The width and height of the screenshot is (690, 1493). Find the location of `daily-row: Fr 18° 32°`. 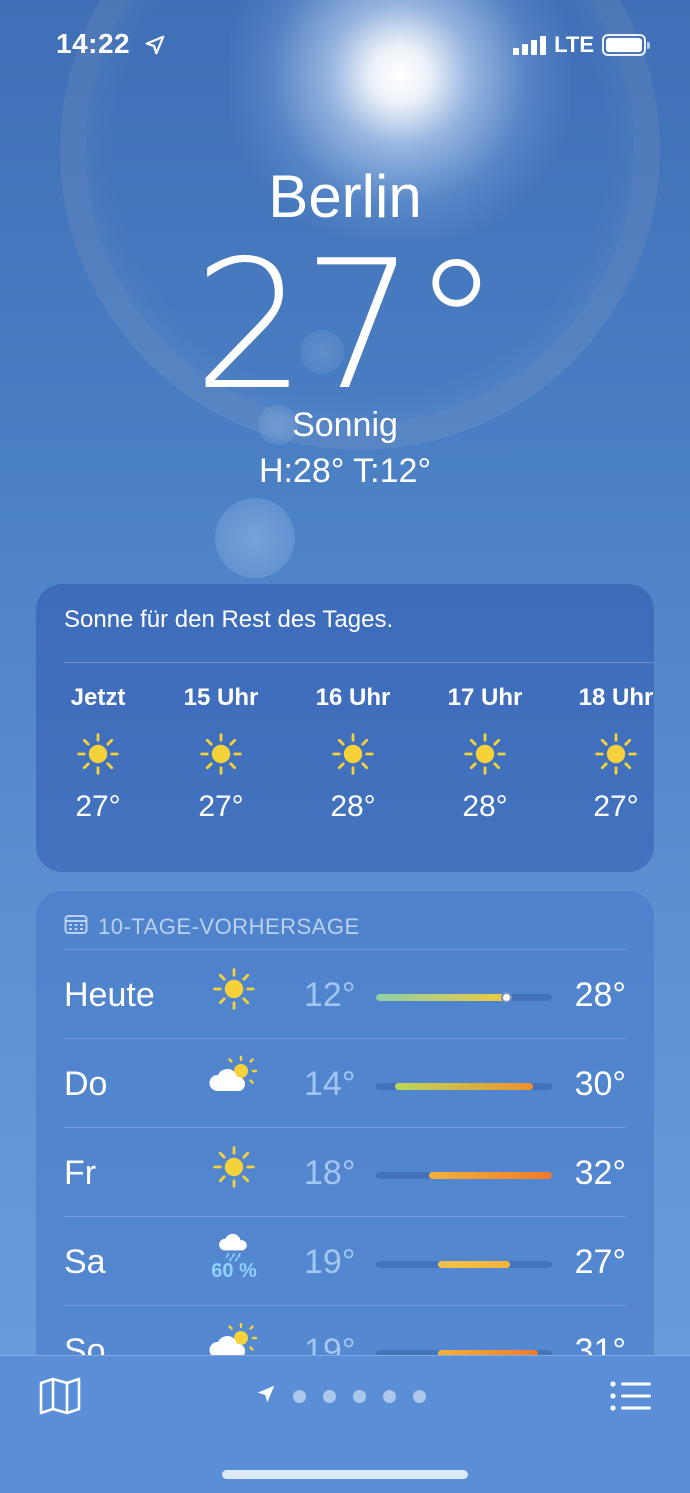

daily-row: Fr 18° 32° is located at coordinates (345, 1172).